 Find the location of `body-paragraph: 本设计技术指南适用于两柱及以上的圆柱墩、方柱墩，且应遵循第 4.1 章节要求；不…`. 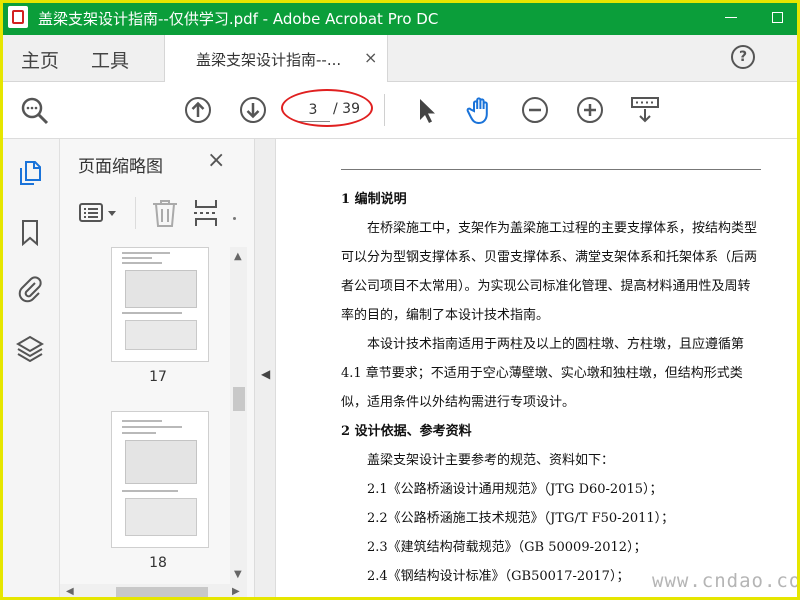

body-paragraph: 本设计技术指南适用于两柱及以上的圆柱墩、方柱墩，且应遵循第 4.1 章节要求；不… is located at coordinates (543, 373).